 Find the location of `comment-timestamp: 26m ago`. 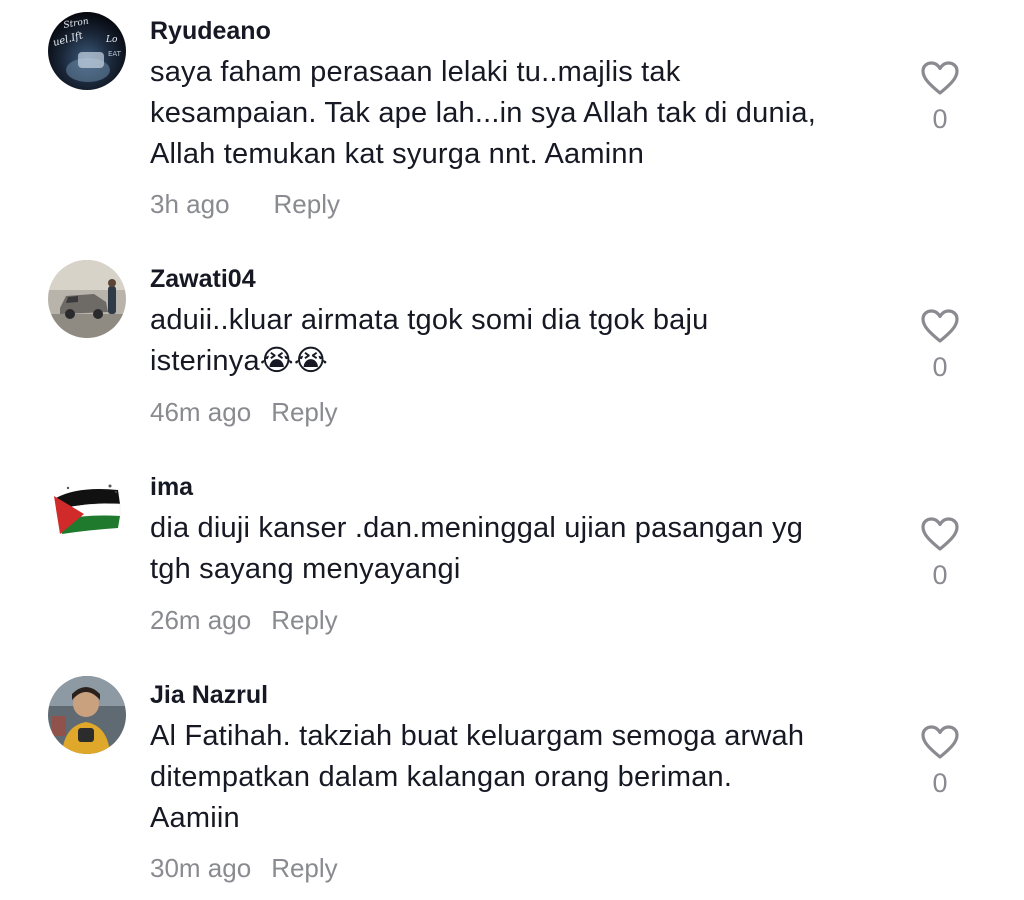

comment-timestamp: 26m ago is located at coordinates (201, 620).